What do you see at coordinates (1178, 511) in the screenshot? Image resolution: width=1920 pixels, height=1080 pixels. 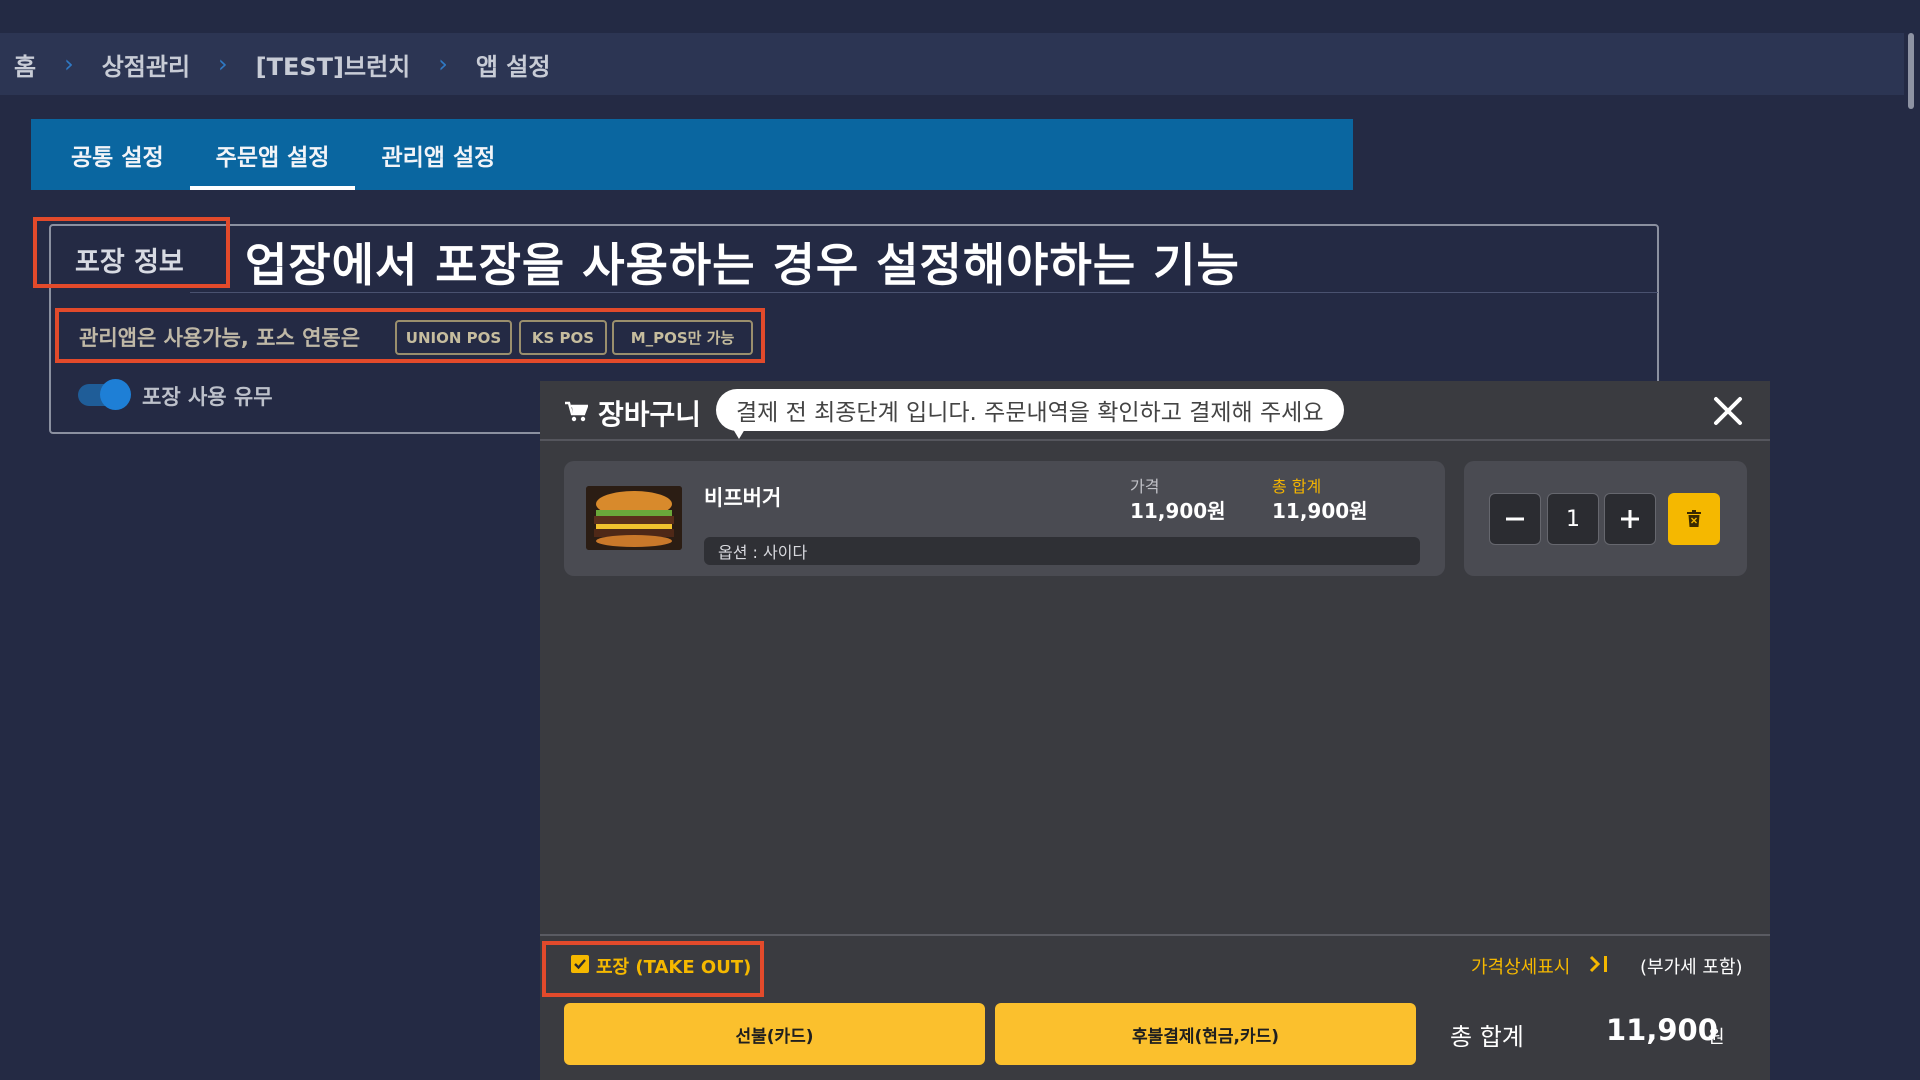 I see `item-price: 11,900원` at bounding box center [1178, 511].